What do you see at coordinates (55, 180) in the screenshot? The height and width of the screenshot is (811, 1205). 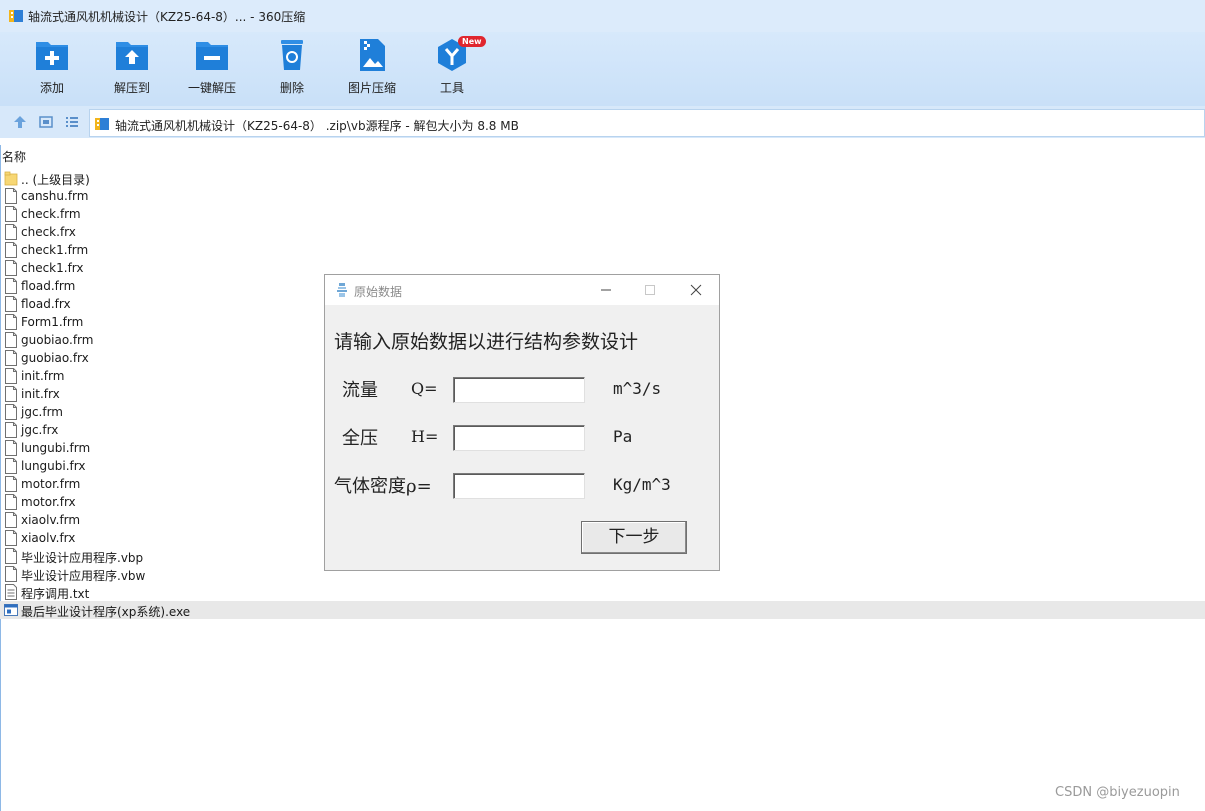 I see `file-name: .. (上级目录)` at bounding box center [55, 180].